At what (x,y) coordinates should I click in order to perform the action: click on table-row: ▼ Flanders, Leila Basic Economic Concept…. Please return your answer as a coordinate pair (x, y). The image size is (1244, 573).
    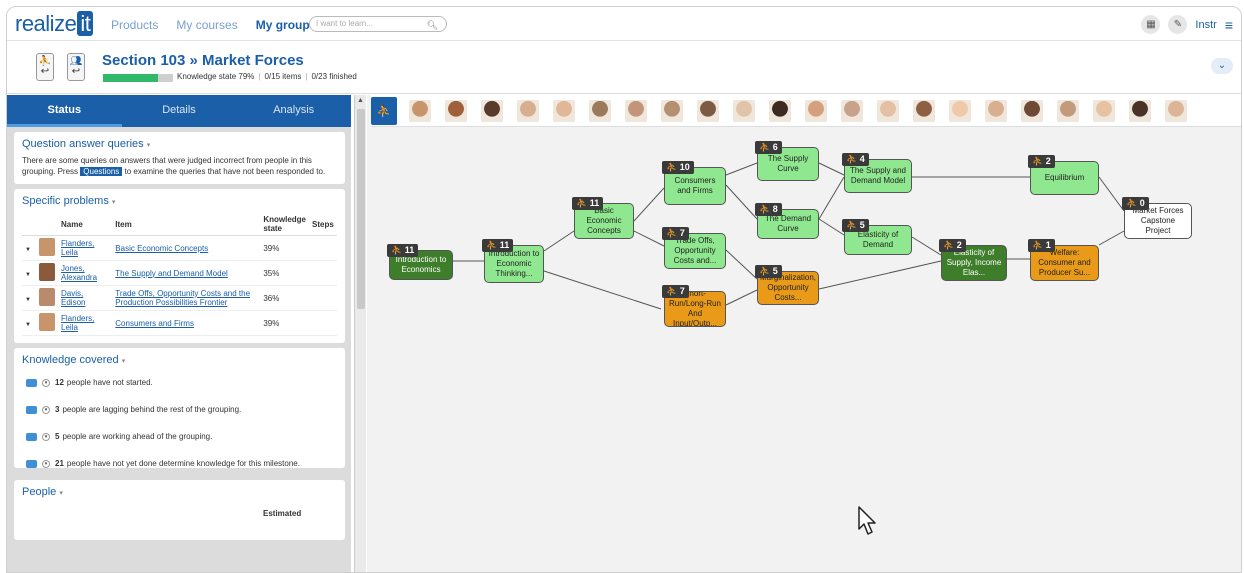
    Looking at the image, I should click on (179, 248).